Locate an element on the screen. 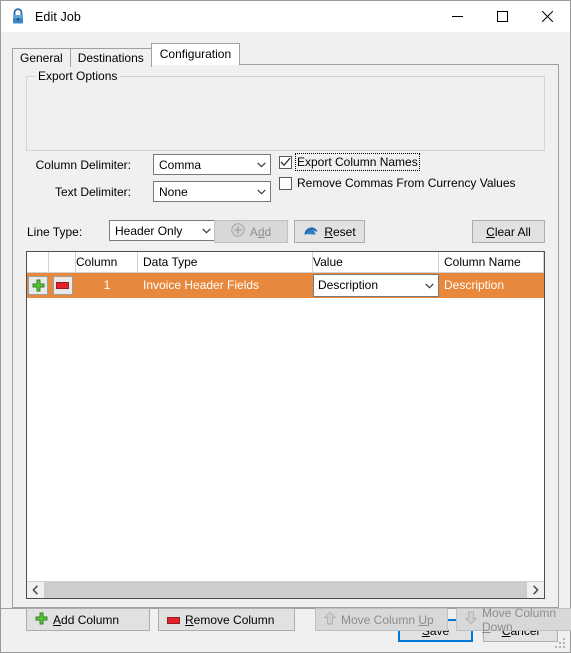 Image resolution: width=571 pixels, height=653 pixels. grid-header-column-name: Column Name is located at coordinates (491, 262).